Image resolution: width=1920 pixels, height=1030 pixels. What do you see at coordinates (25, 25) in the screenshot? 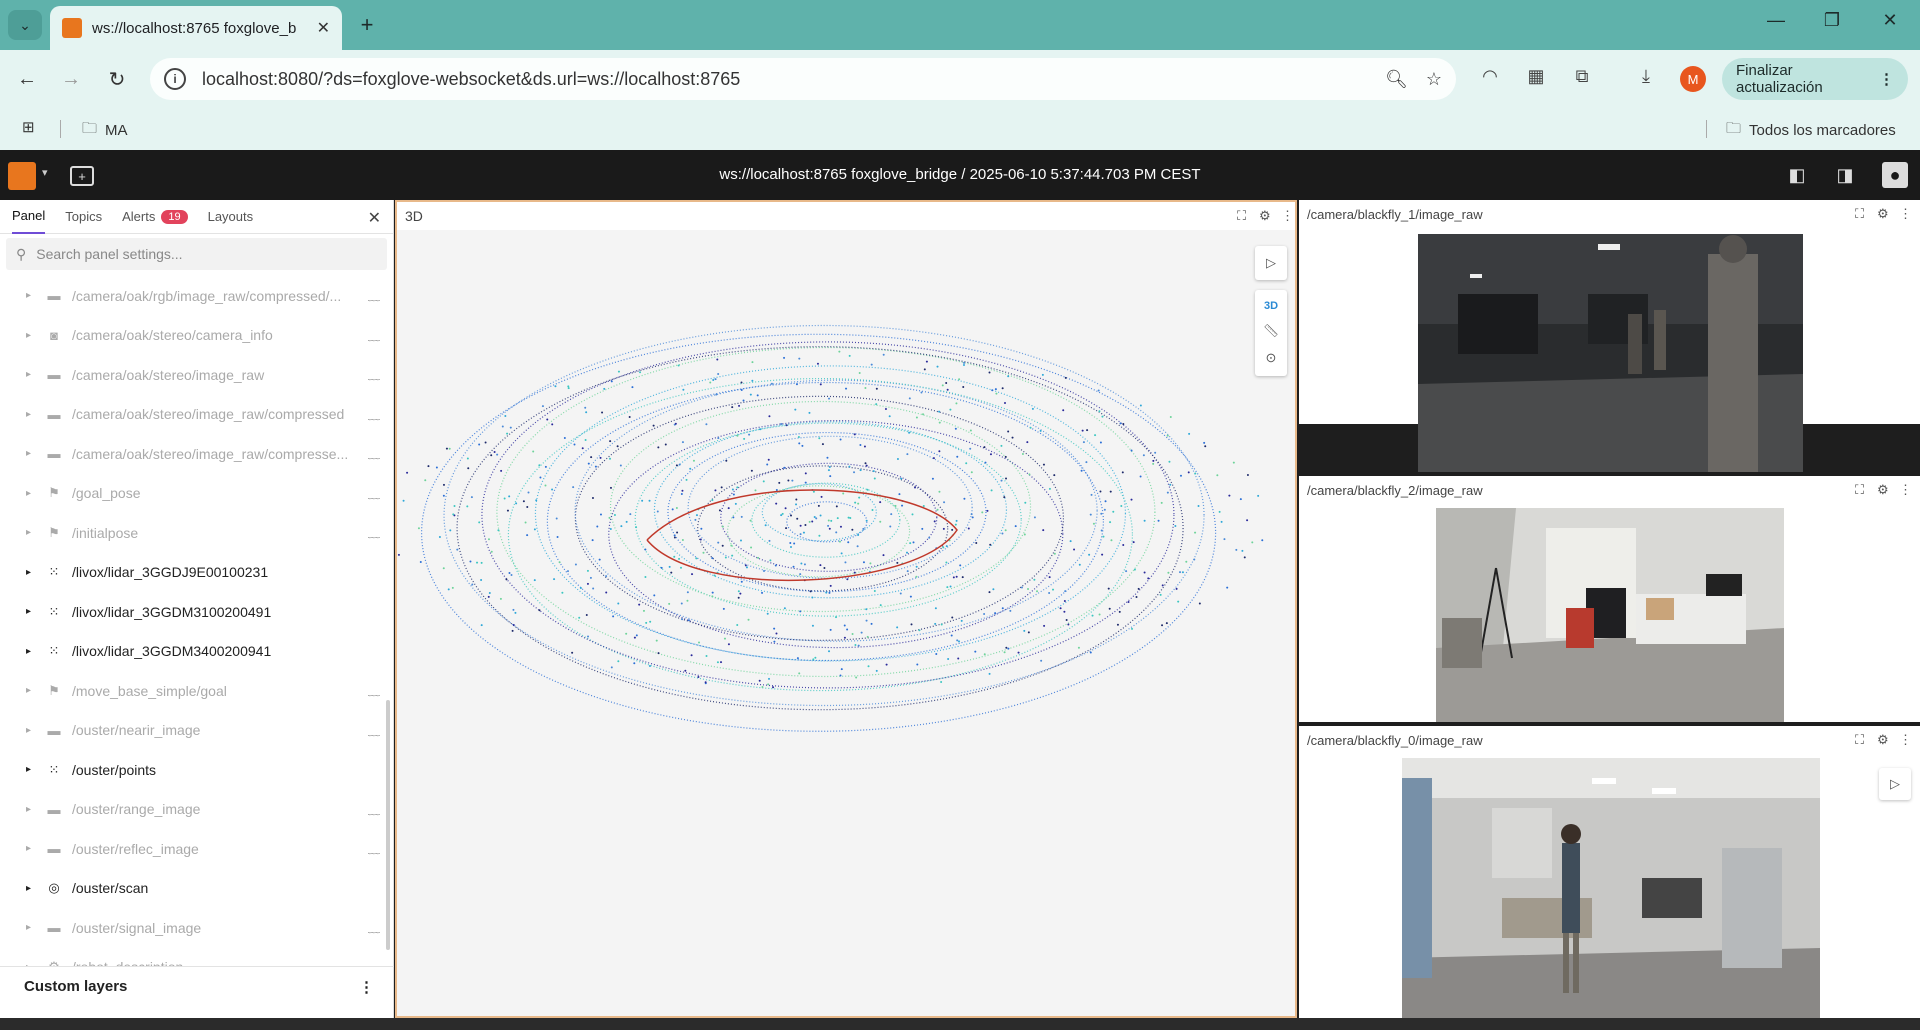
I see `tab-search-button: ⌄` at bounding box center [25, 25].